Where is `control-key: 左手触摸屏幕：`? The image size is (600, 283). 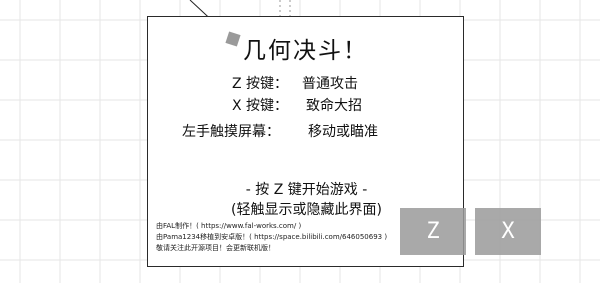
control-key: 左手触摸屏幕： is located at coordinates (231, 132).